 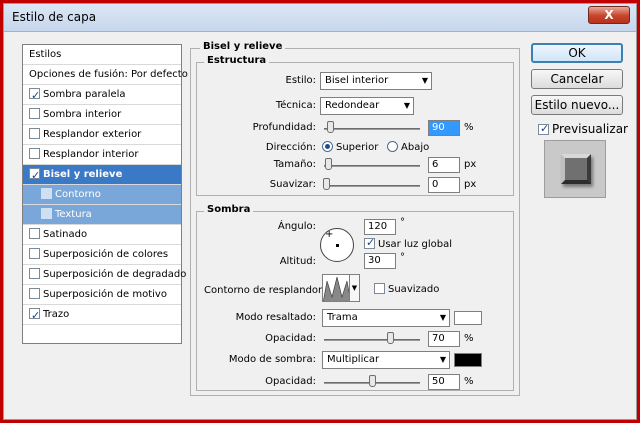 I want to click on preview-option: Previsualizar, so click(x=583, y=129).